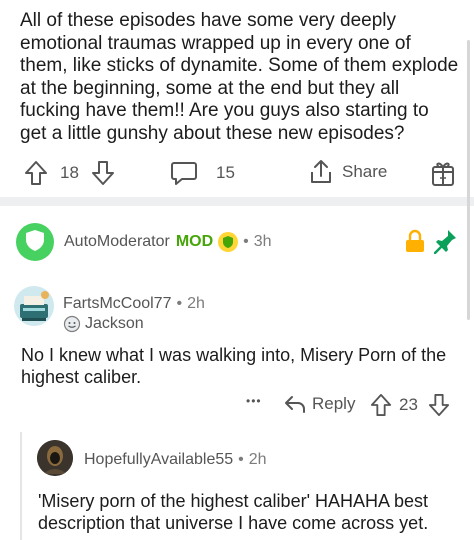  Describe the element at coordinates (365, 171) in the screenshot. I see `share-label: Share` at that location.